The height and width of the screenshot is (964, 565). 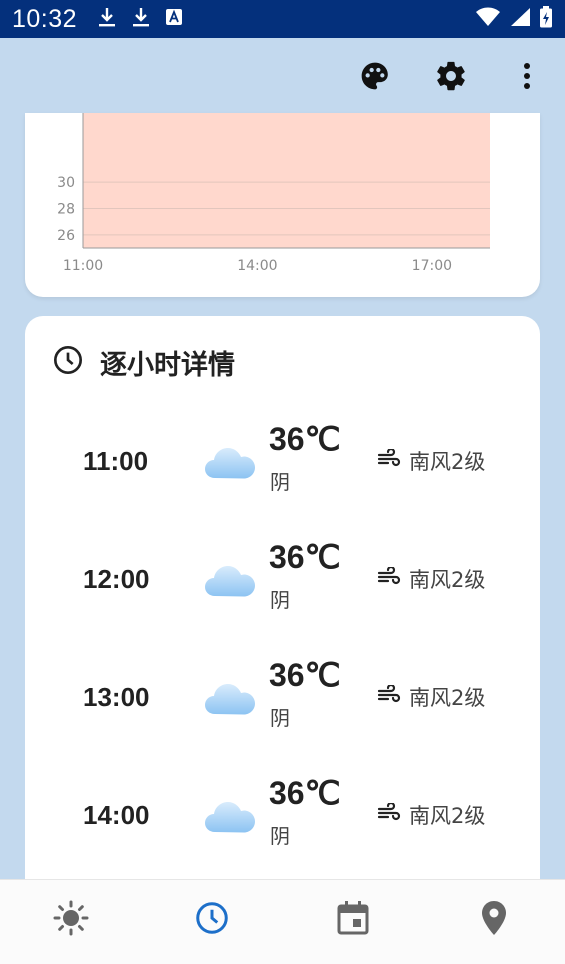 What do you see at coordinates (286, 180) in the screenshot?
I see `chart-area` at bounding box center [286, 180].